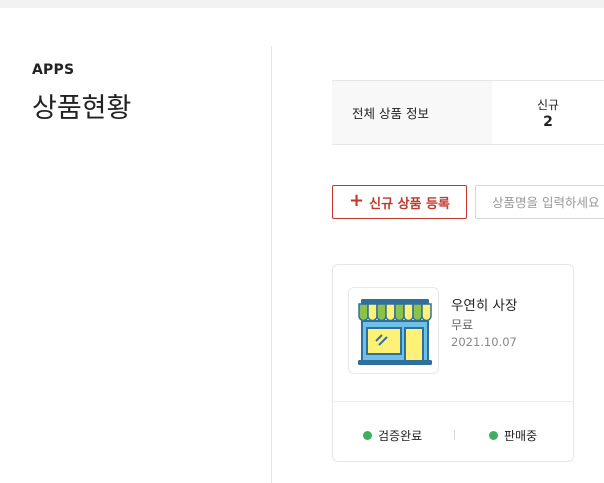  I want to click on product-search-input, so click(539, 202).